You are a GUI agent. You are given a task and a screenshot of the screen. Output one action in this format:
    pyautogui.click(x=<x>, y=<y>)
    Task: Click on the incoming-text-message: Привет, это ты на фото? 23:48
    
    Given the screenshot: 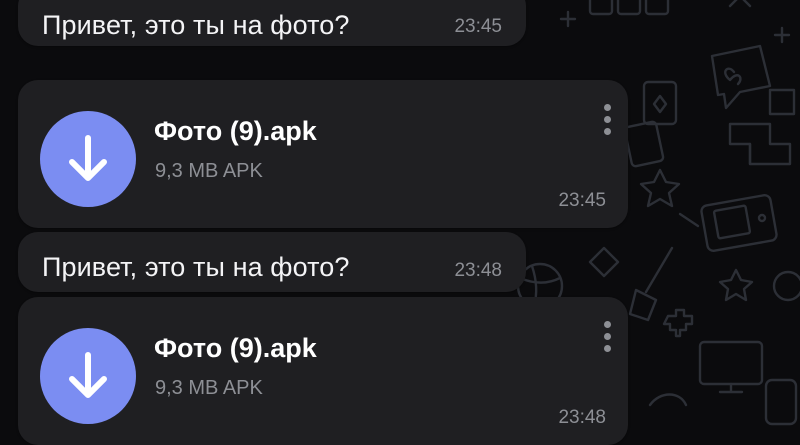 What is the action you would take?
    pyautogui.click(x=272, y=262)
    